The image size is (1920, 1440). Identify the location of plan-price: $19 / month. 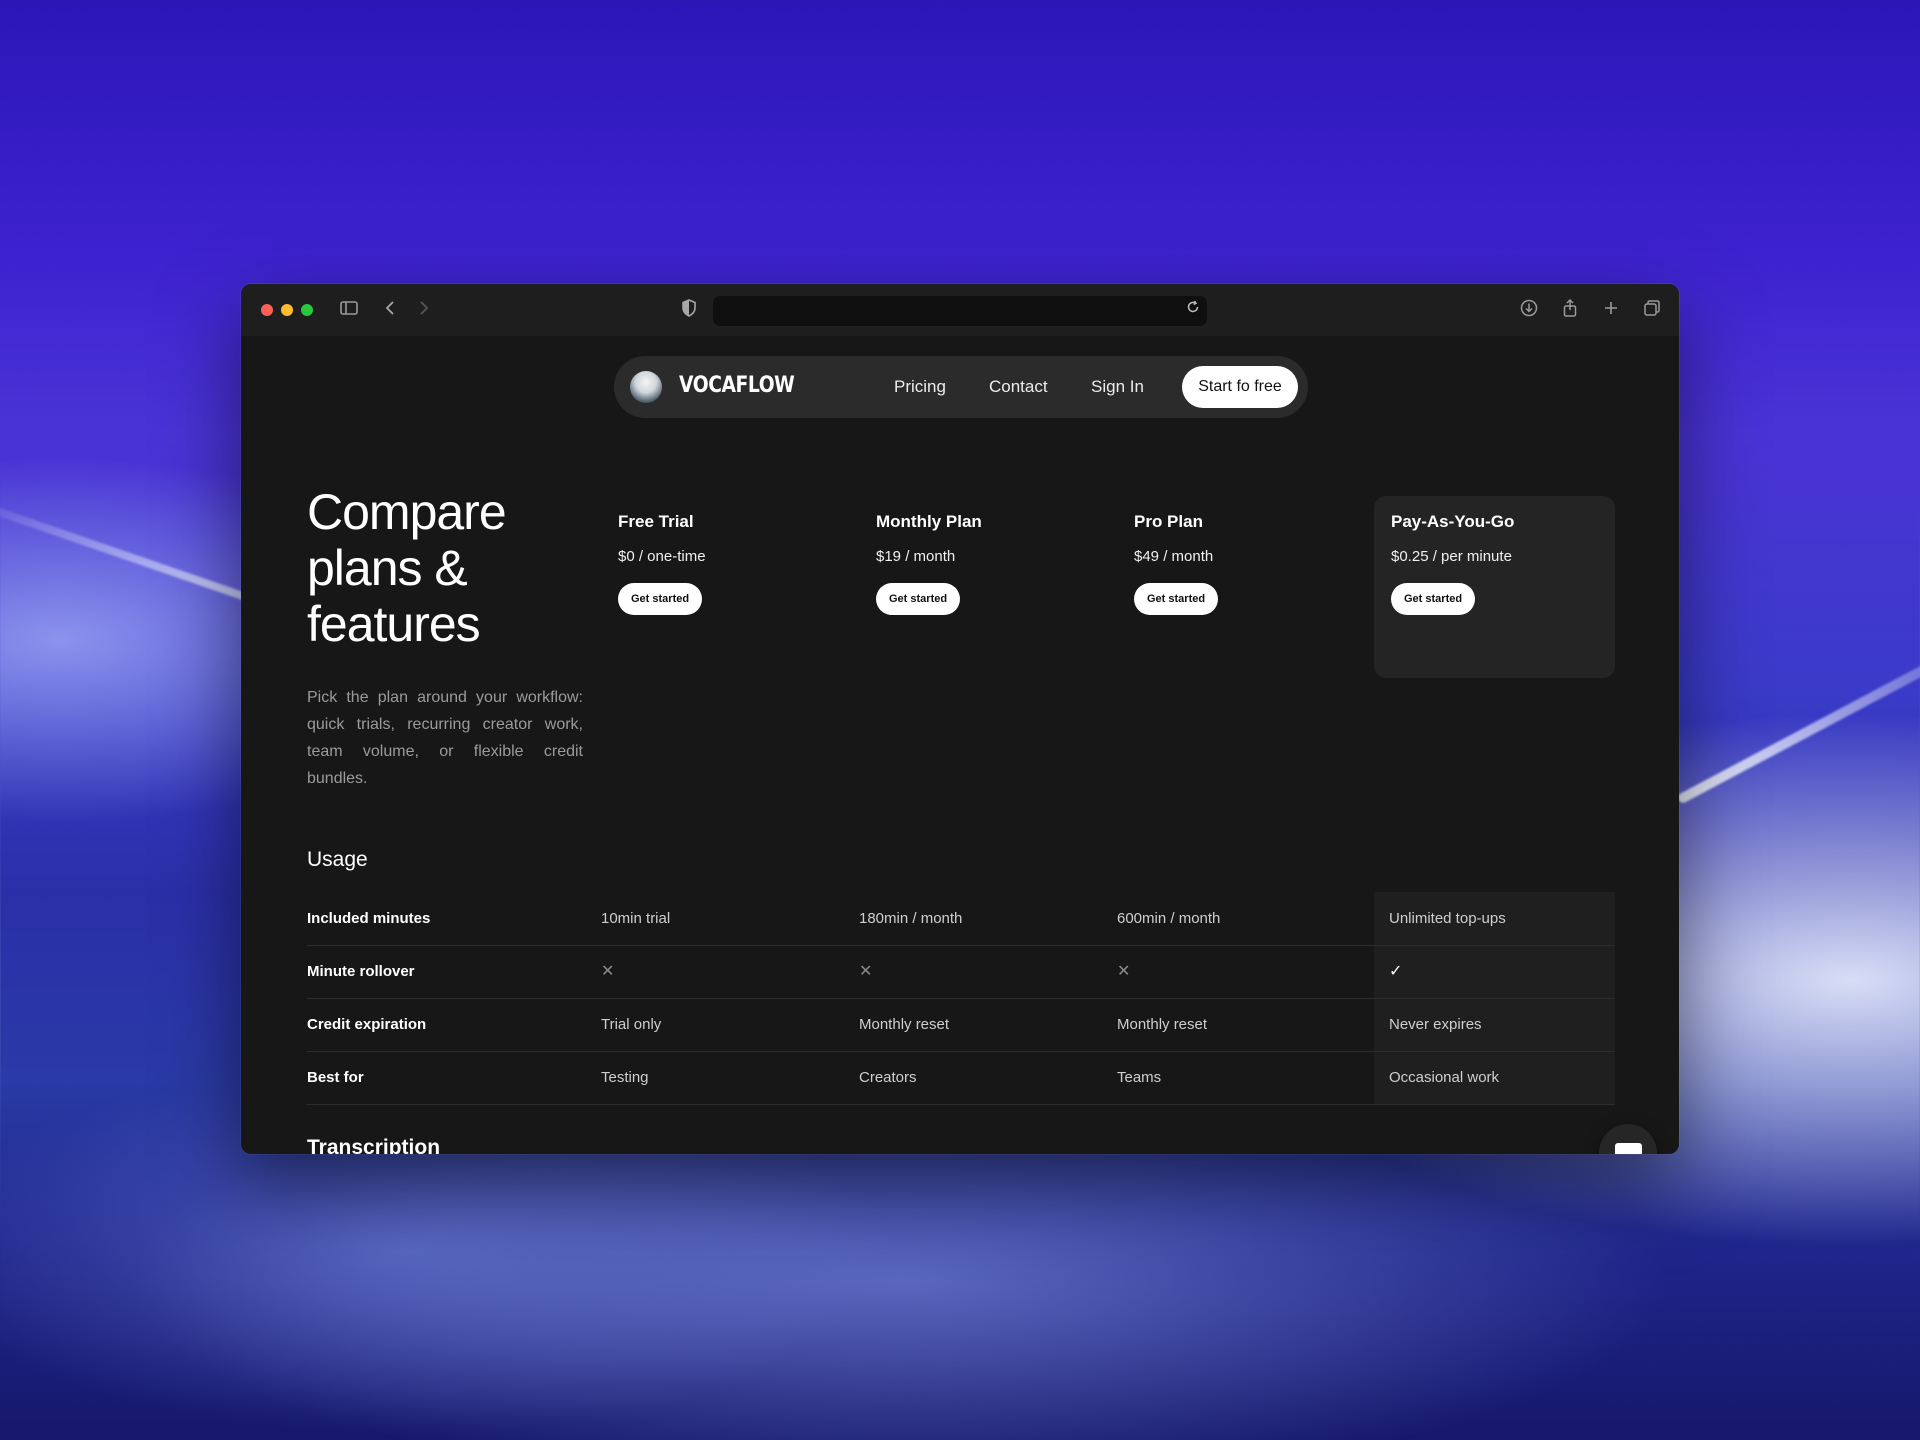
(916, 556).